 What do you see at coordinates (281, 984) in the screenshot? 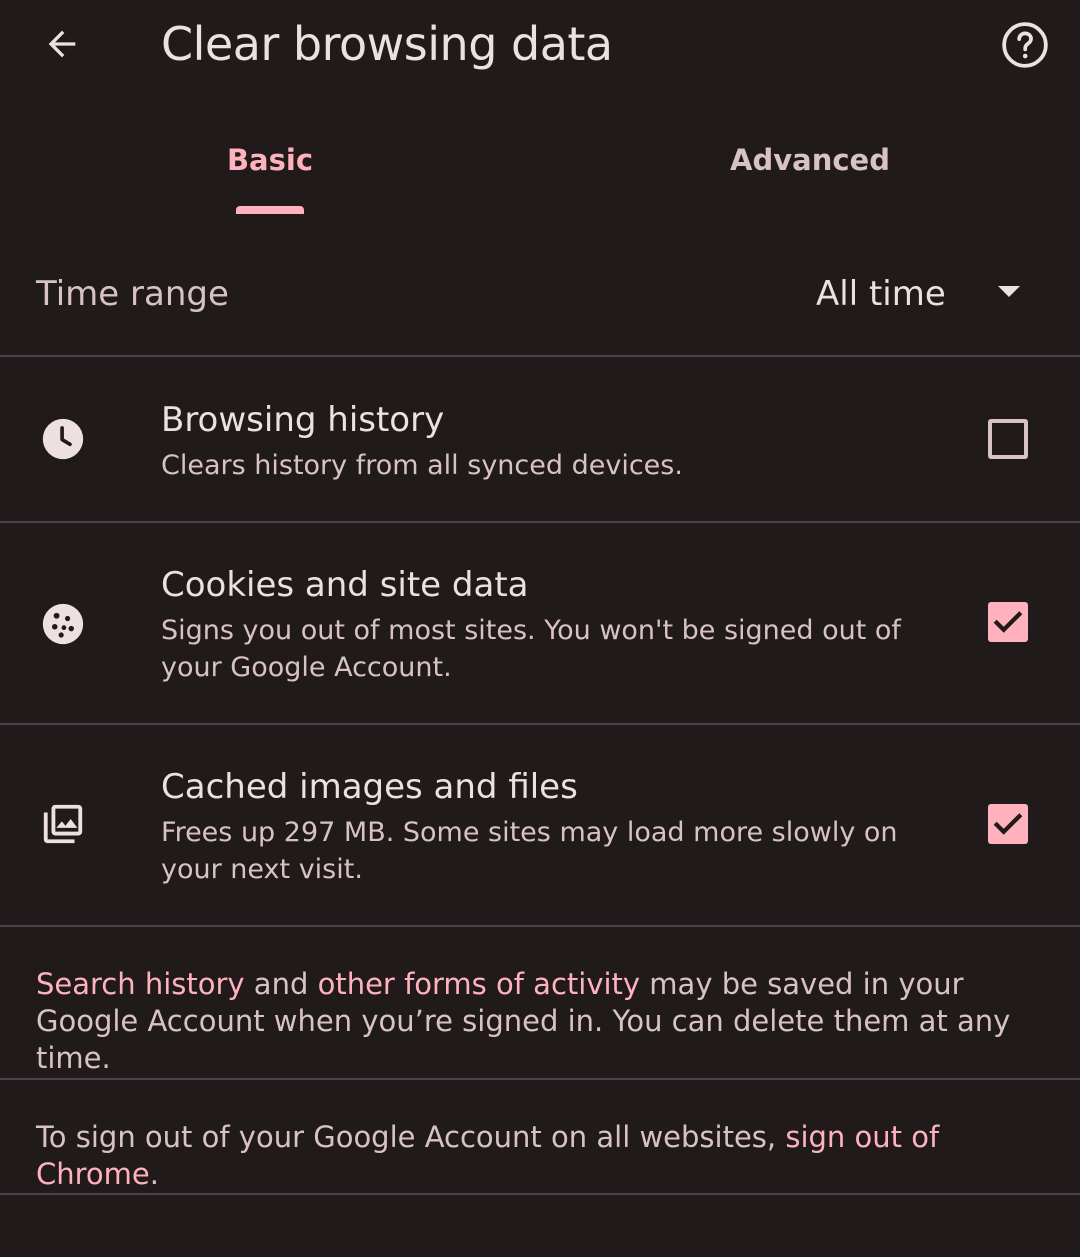
I see `info-text-segment: and` at bounding box center [281, 984].